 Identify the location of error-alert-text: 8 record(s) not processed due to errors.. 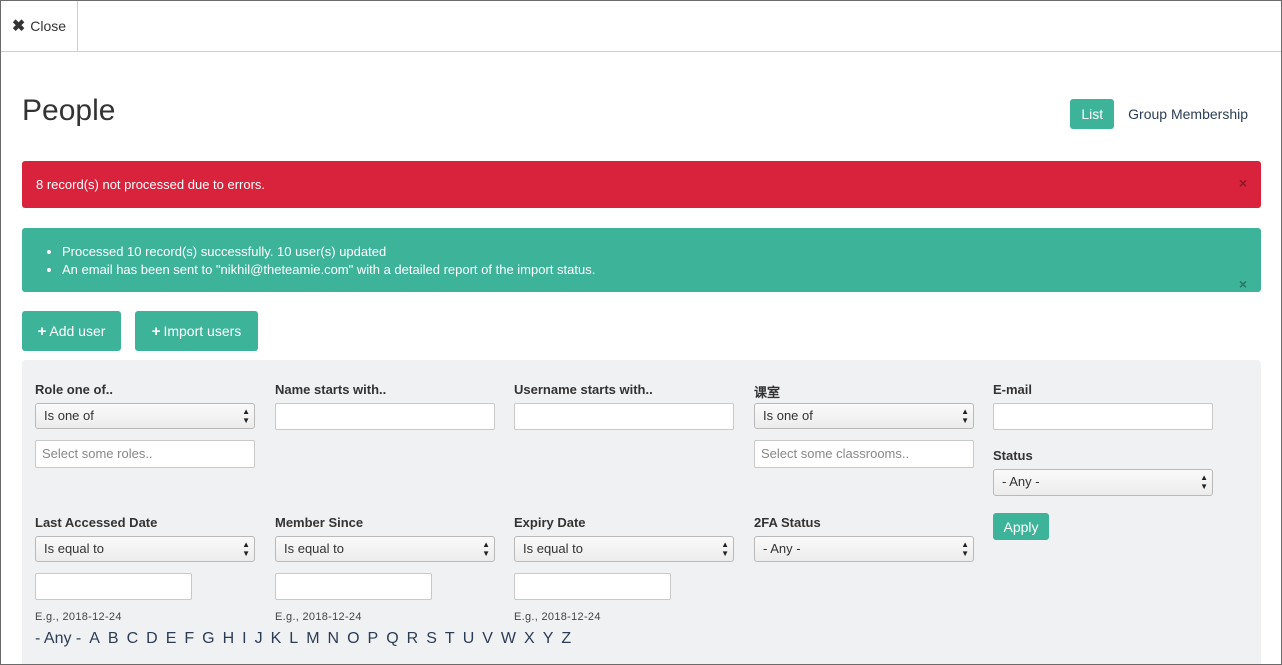
(151, 184).